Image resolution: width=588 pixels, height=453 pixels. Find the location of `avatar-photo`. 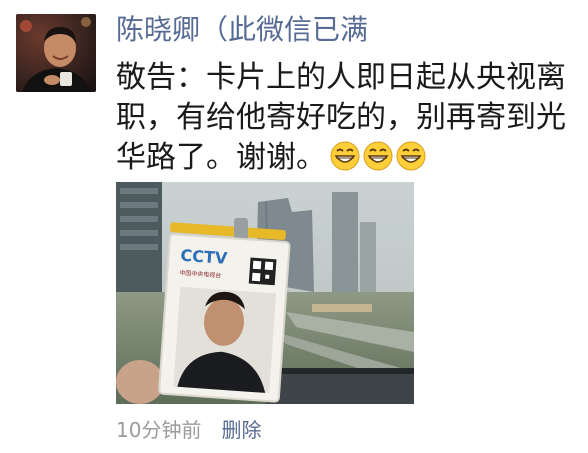

avatar-photo is located at coordinates (56, 53).